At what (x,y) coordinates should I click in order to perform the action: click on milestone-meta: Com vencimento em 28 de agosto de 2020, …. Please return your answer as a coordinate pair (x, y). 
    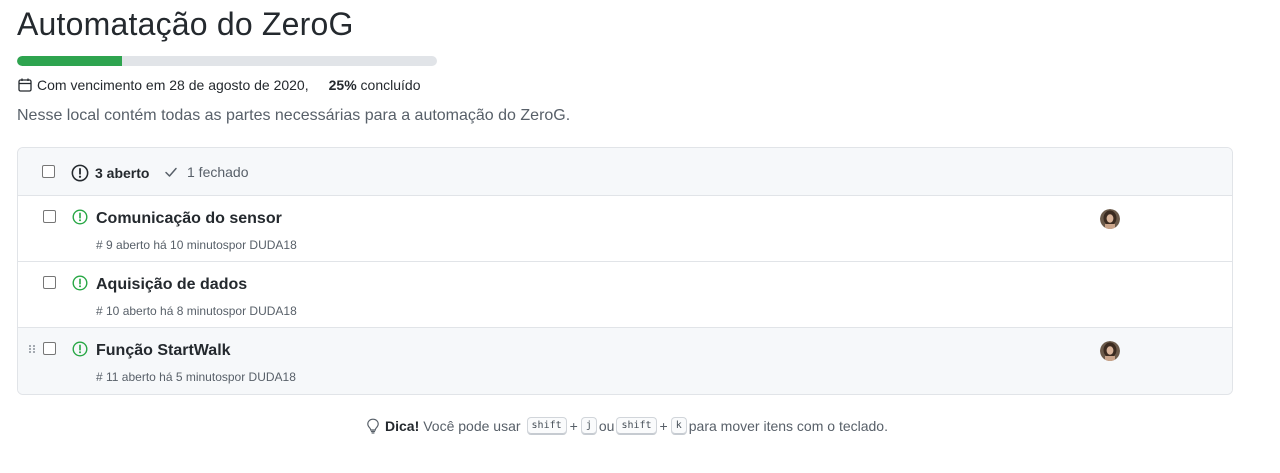
    Looking at the image, I should click on (218, 85).